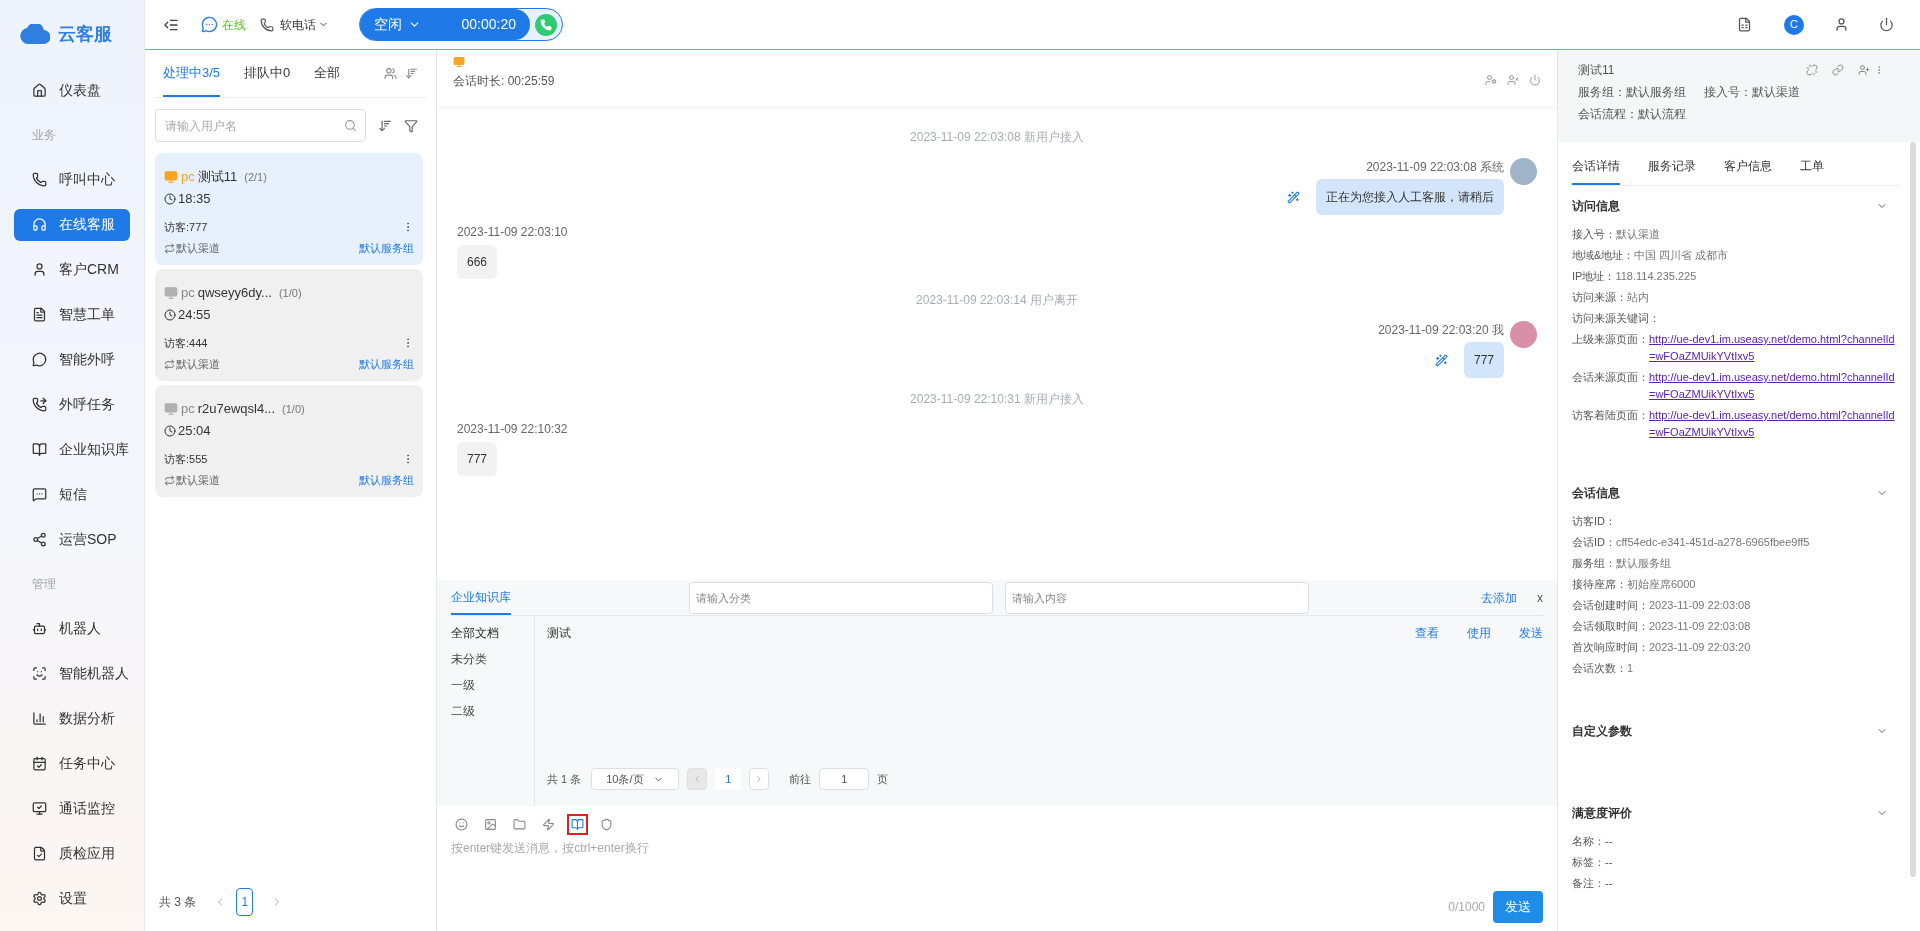  I want to click on category-search-field: 请输入分类, so click(841, 597).